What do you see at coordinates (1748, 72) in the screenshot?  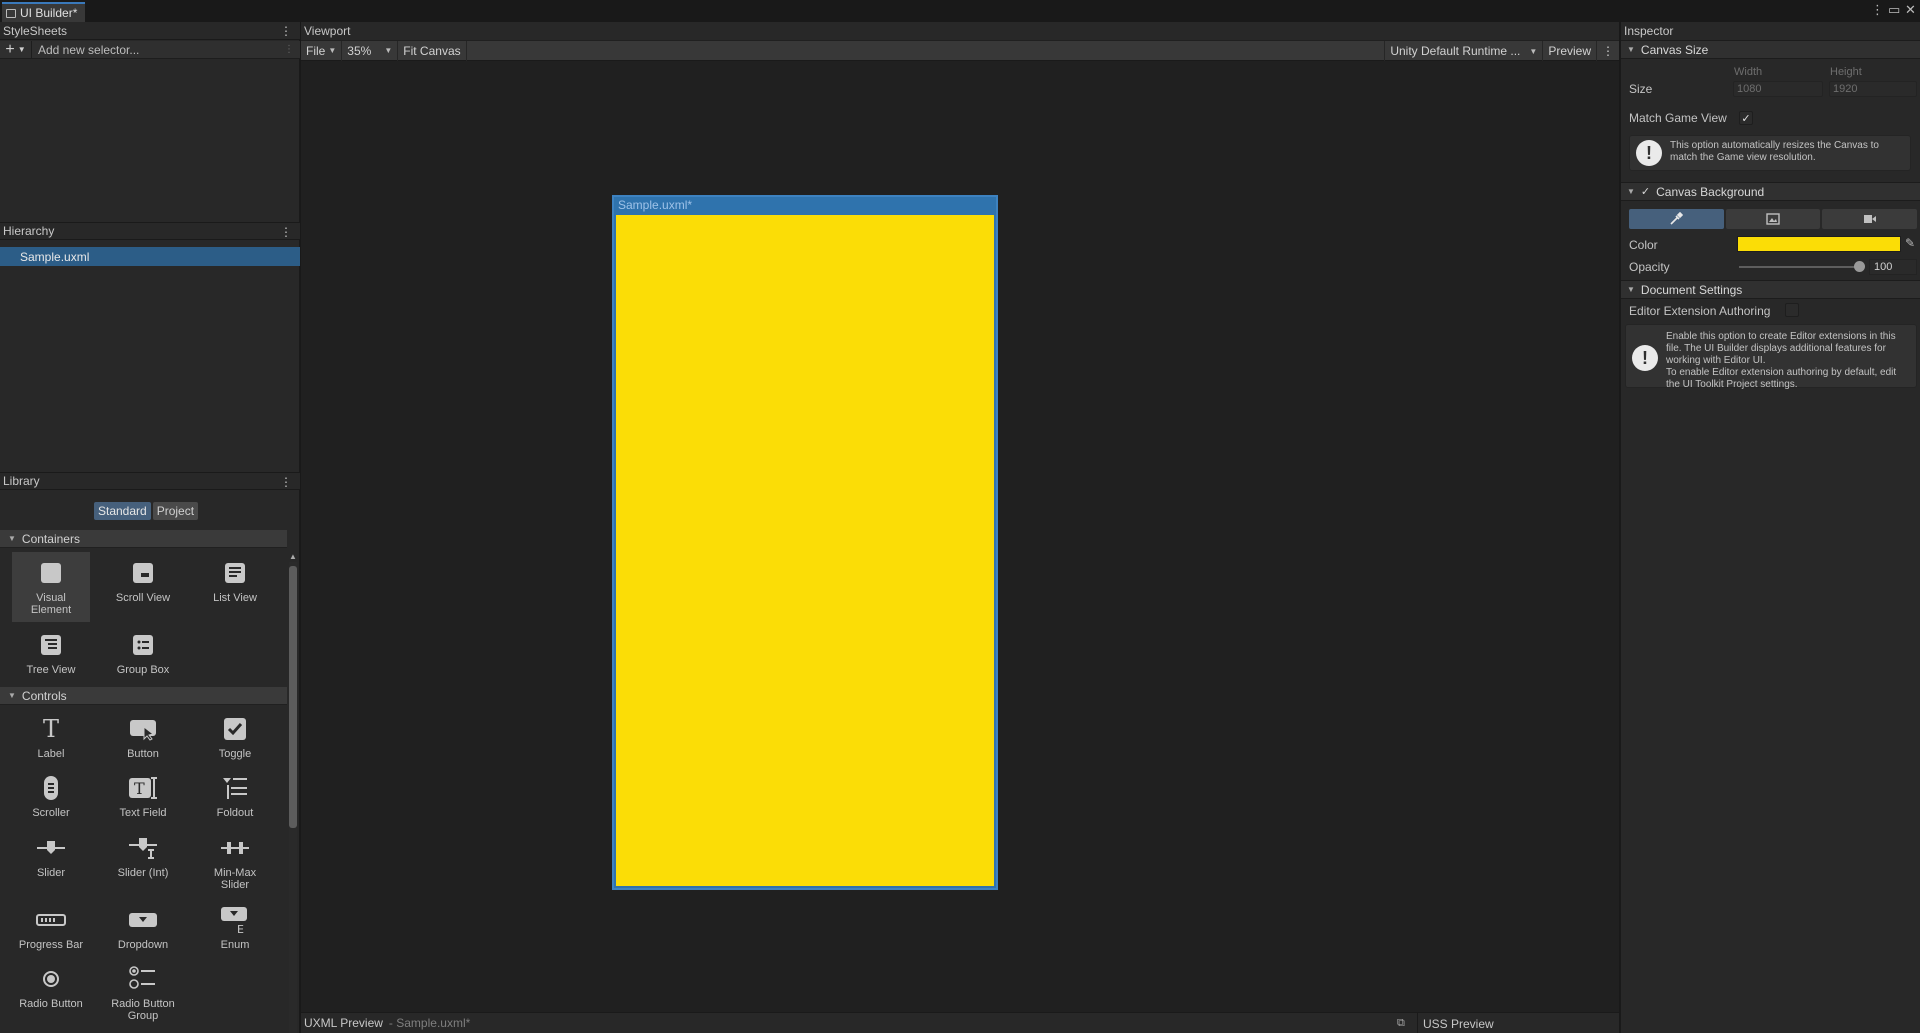 I see `width-caption: Width` at bounding box center [1748, 72].